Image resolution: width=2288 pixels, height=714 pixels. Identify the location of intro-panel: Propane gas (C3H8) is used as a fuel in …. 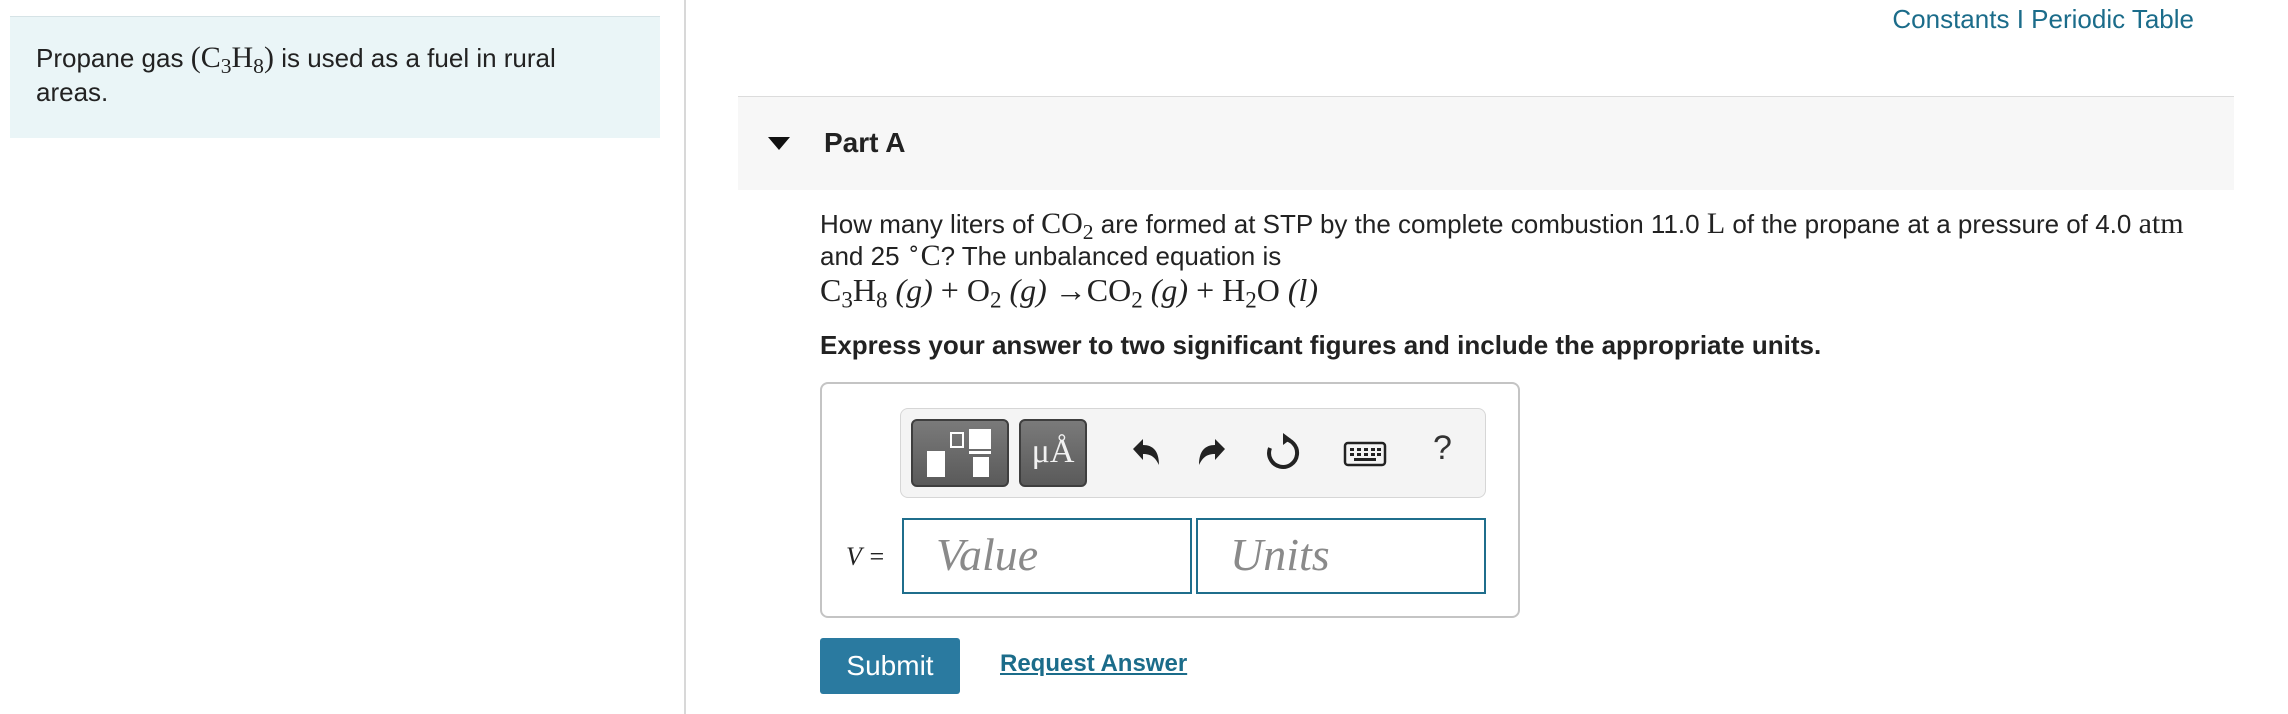
(335, 77).